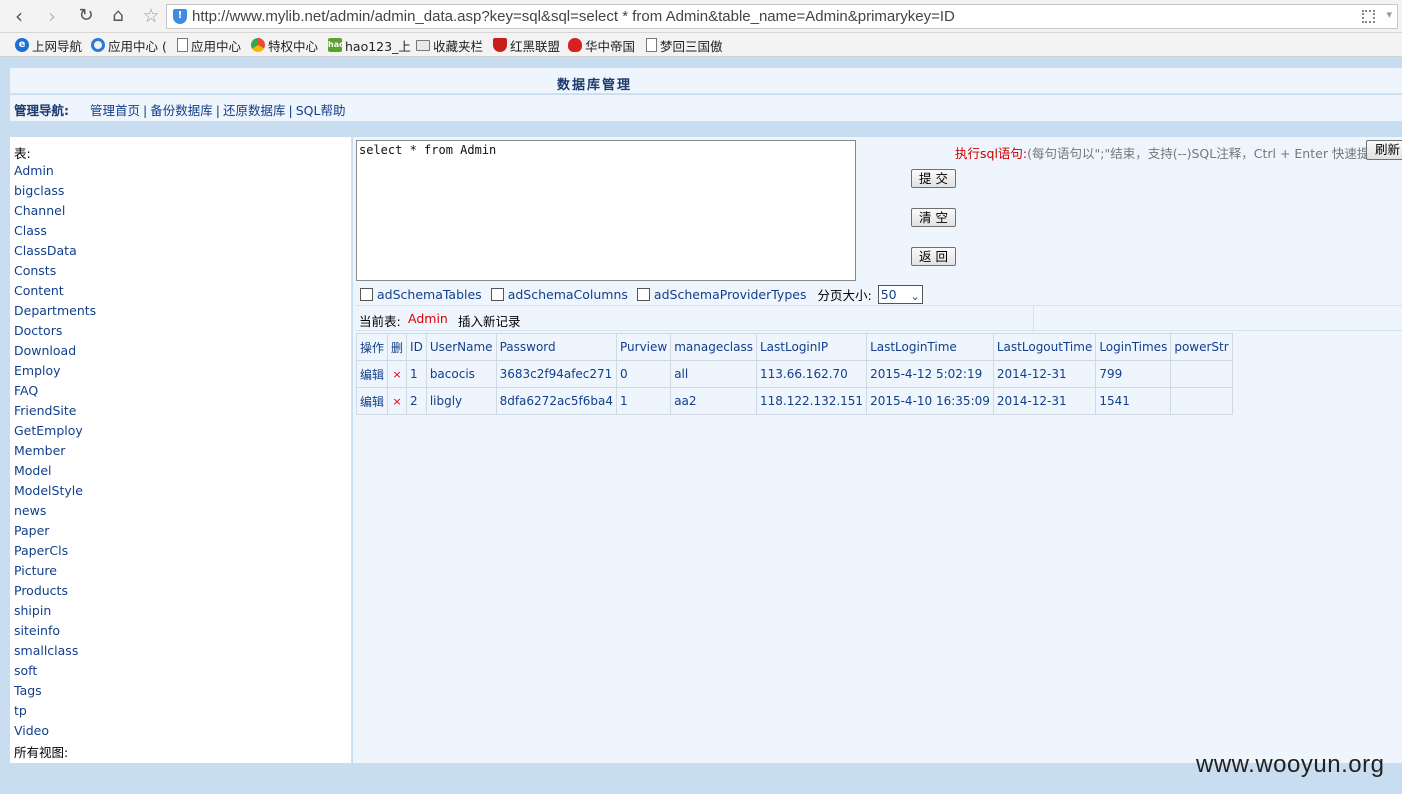  I want to click on nav-link-backup: 备份数据库, so click(181, 110).